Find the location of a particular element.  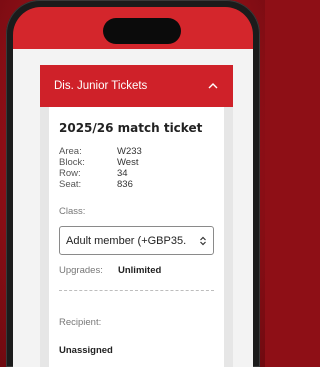

upgrades-label: Upgrades: is located at coordinates (81, 270).